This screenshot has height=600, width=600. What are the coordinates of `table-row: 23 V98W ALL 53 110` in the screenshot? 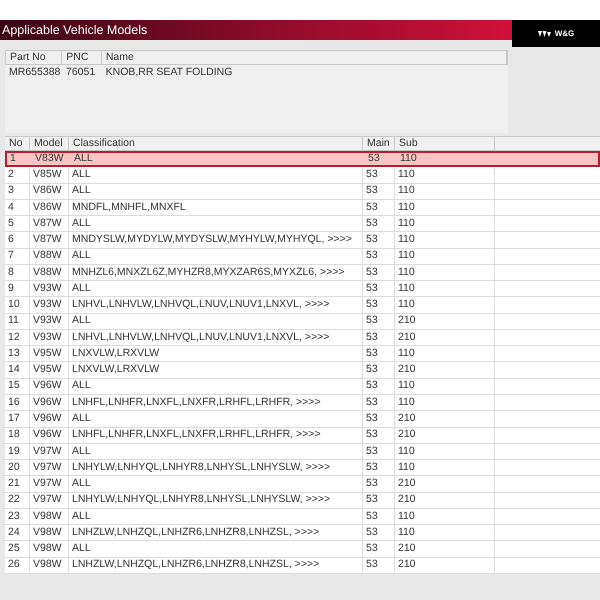 It's located at (302, 517).